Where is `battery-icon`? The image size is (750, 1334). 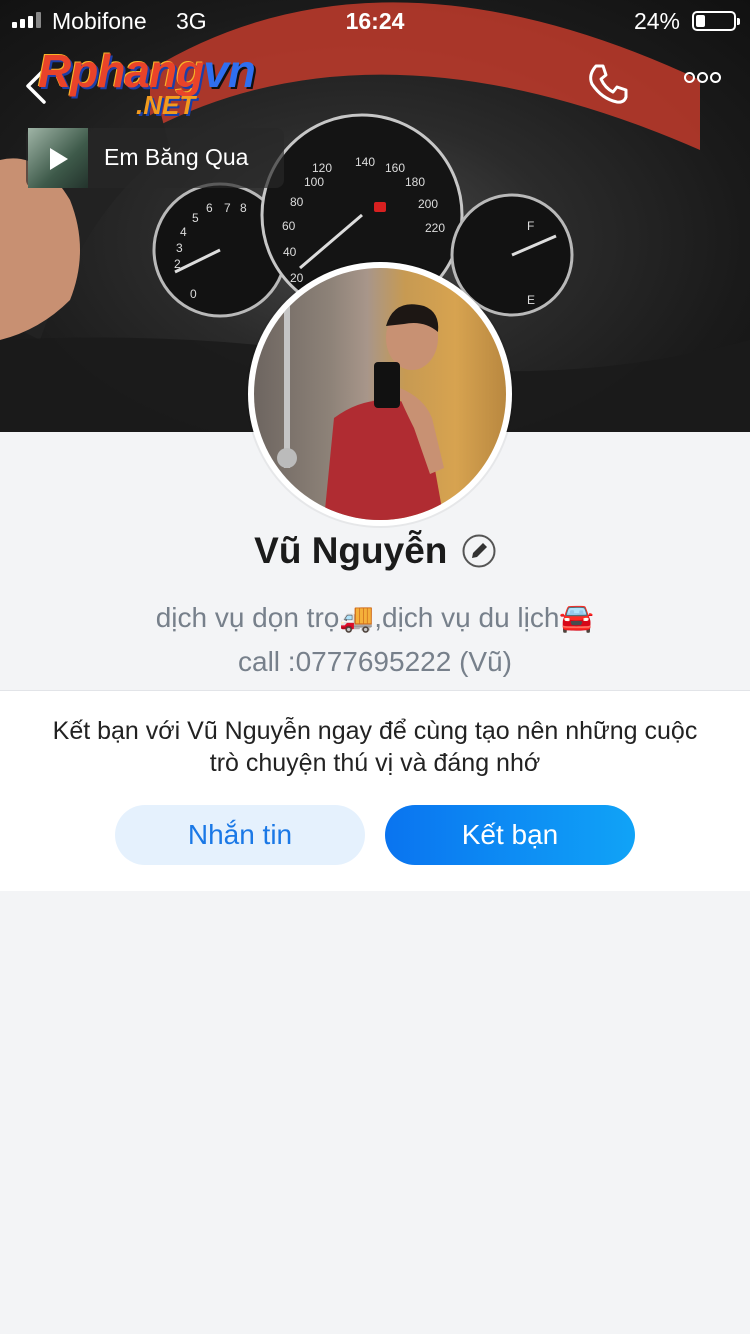 battery-icon is located at coordinates (716, 21).